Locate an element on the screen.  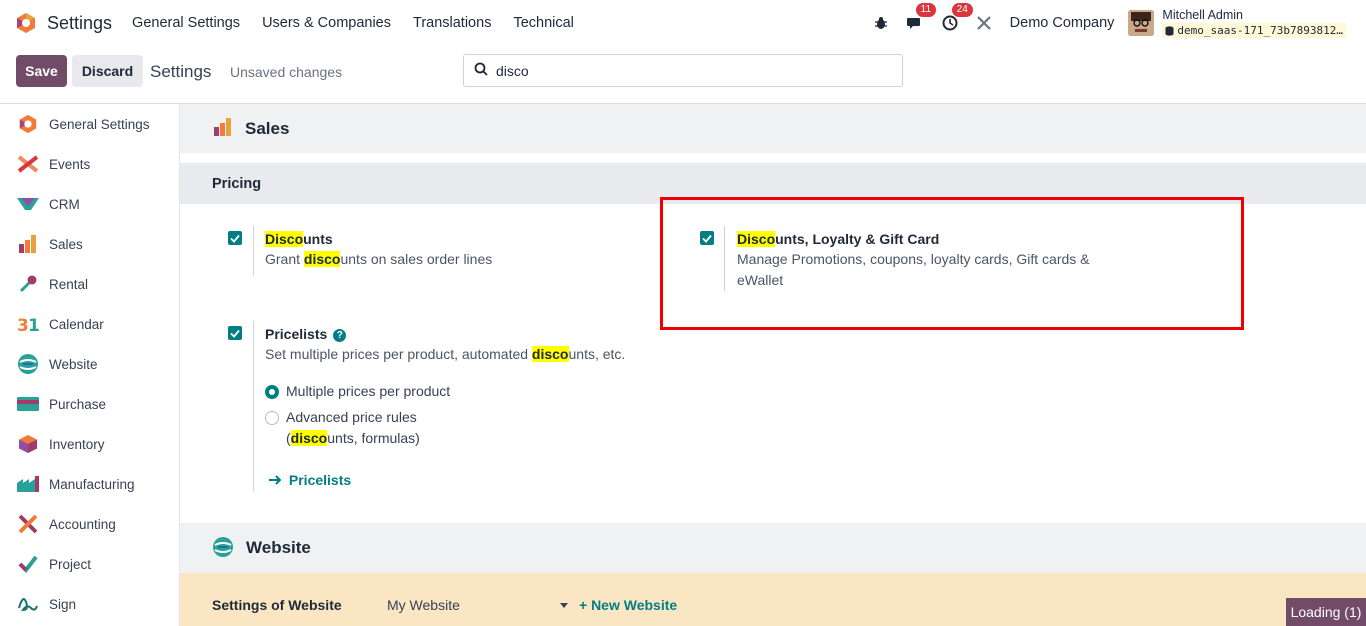
radio-multiple-prices is located at coordinates (272, 392).